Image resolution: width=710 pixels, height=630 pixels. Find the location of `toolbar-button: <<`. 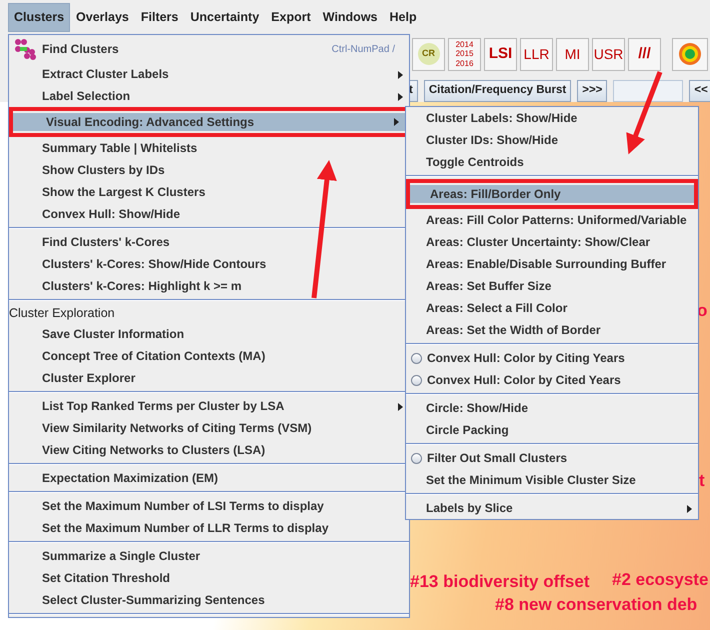

toolbar-button: << is located at coordinates (699, 91).